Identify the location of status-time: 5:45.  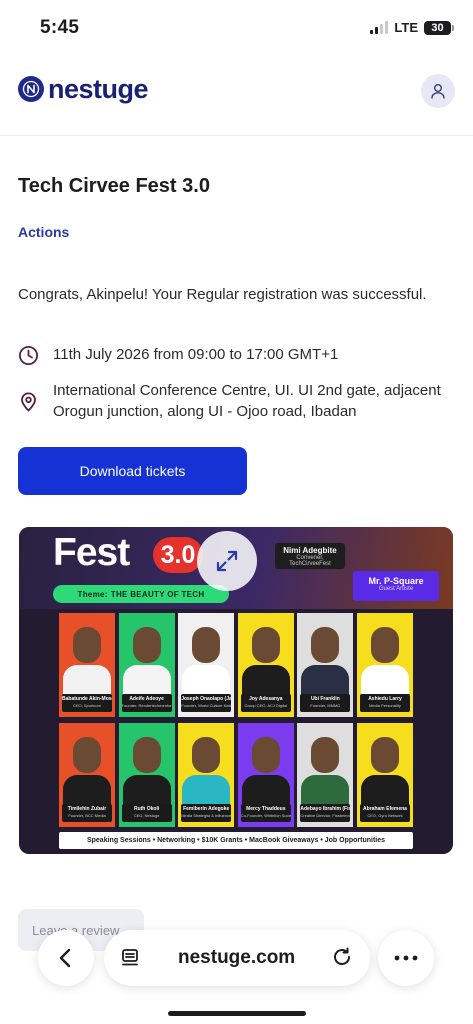
(60, 27).